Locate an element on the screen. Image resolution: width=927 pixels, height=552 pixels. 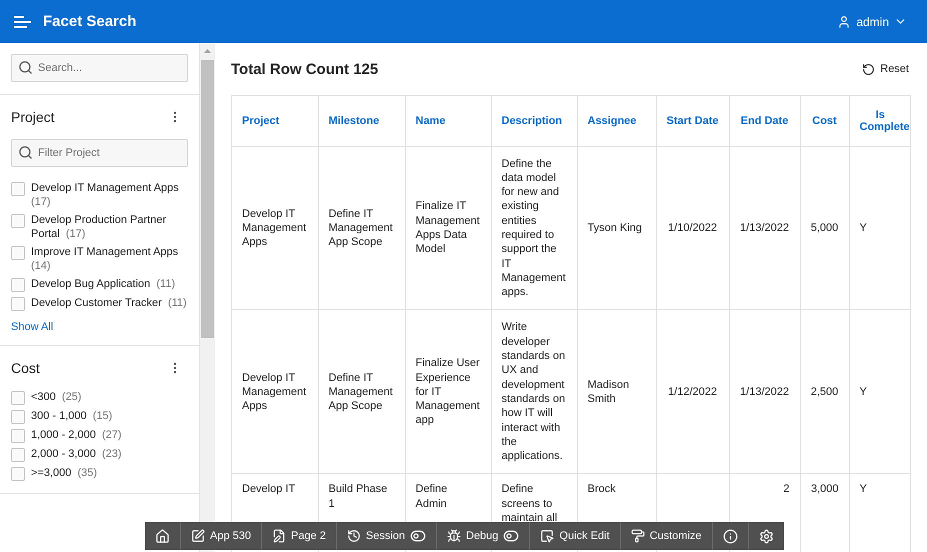
page-edit-icon is located at coordinates (279, 536).